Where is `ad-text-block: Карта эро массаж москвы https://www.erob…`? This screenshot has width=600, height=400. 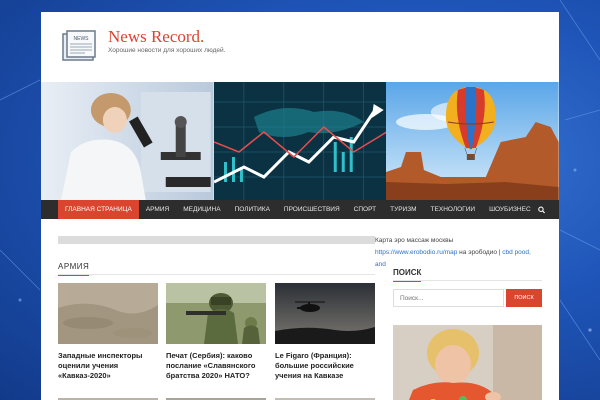
ad-text-block: Карта эро массаж москвы https://www.erob… is located at coordinates (459, 253).